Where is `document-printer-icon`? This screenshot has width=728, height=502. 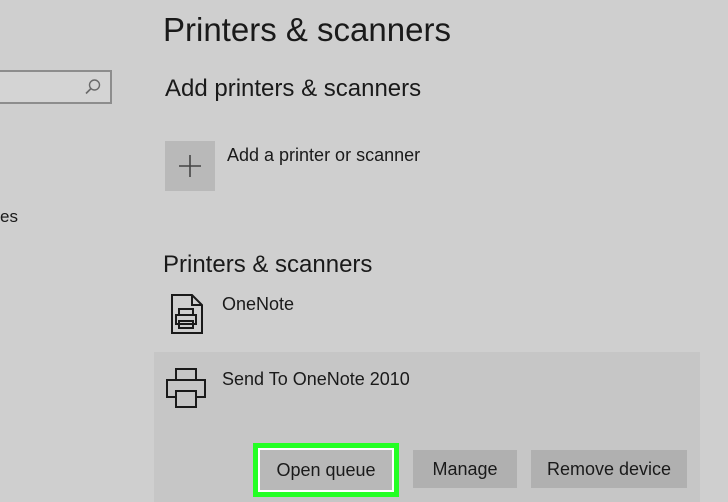 document-printer-icon is located at coordinates (186, 314).